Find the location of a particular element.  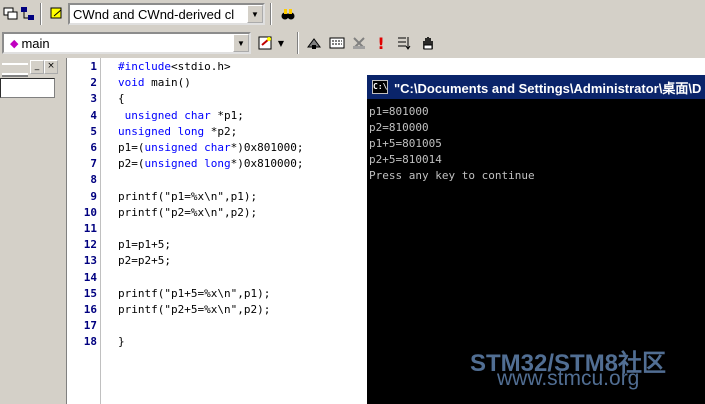

console-line: p1+5=801005 is located at coordinates (405, 143).